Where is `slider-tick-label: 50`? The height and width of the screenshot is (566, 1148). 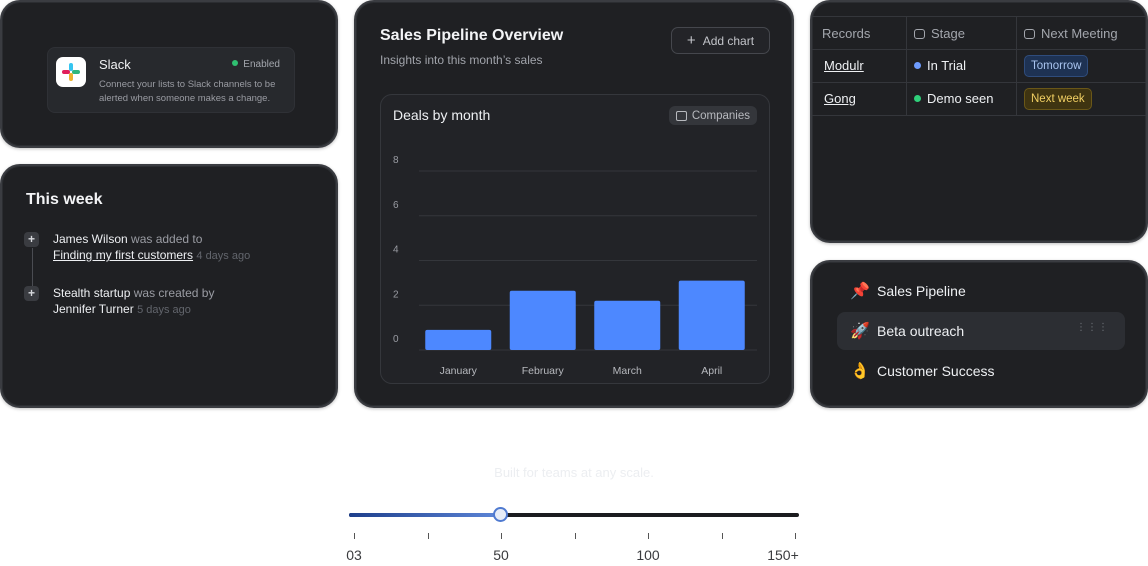 slider-tick-label: 50 is located at coordinates (501, 555).